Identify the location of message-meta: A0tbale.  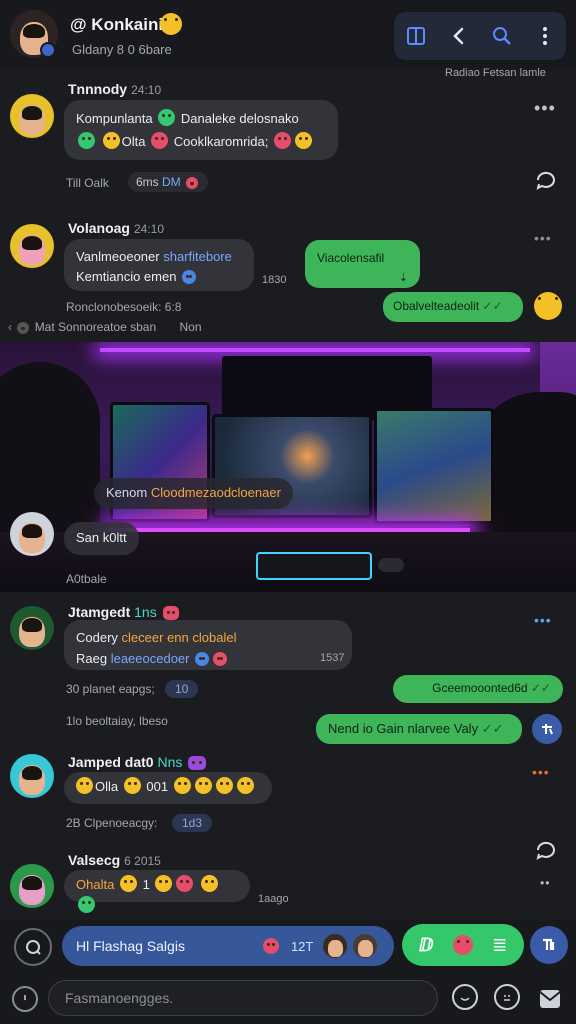
(86, 579).